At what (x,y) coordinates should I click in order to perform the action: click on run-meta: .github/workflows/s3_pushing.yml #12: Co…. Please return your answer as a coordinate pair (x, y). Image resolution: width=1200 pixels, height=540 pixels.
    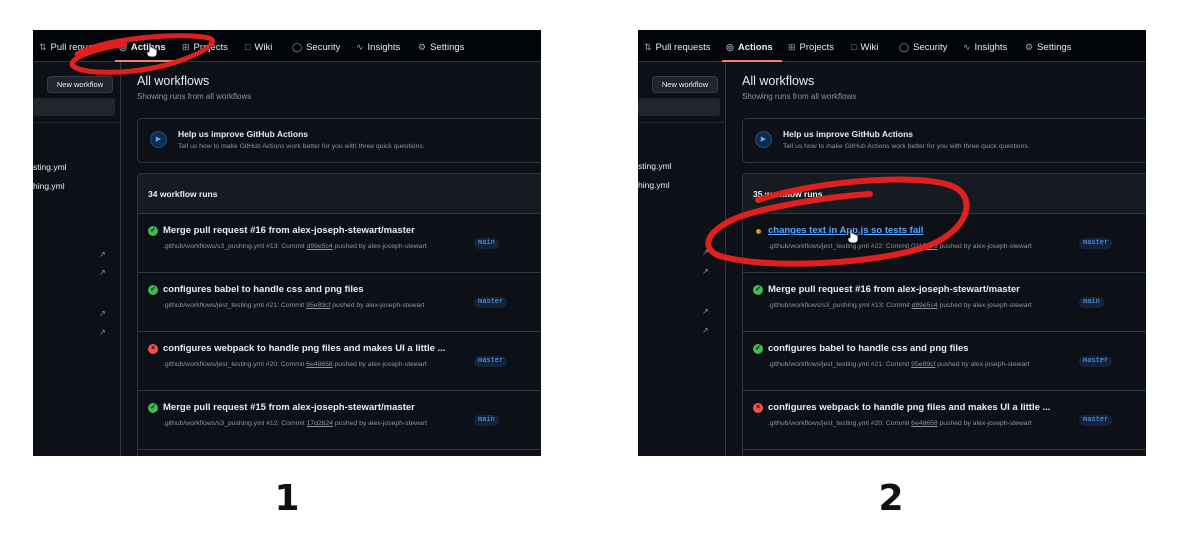
    Looking at the image, I should click on (313, 423).